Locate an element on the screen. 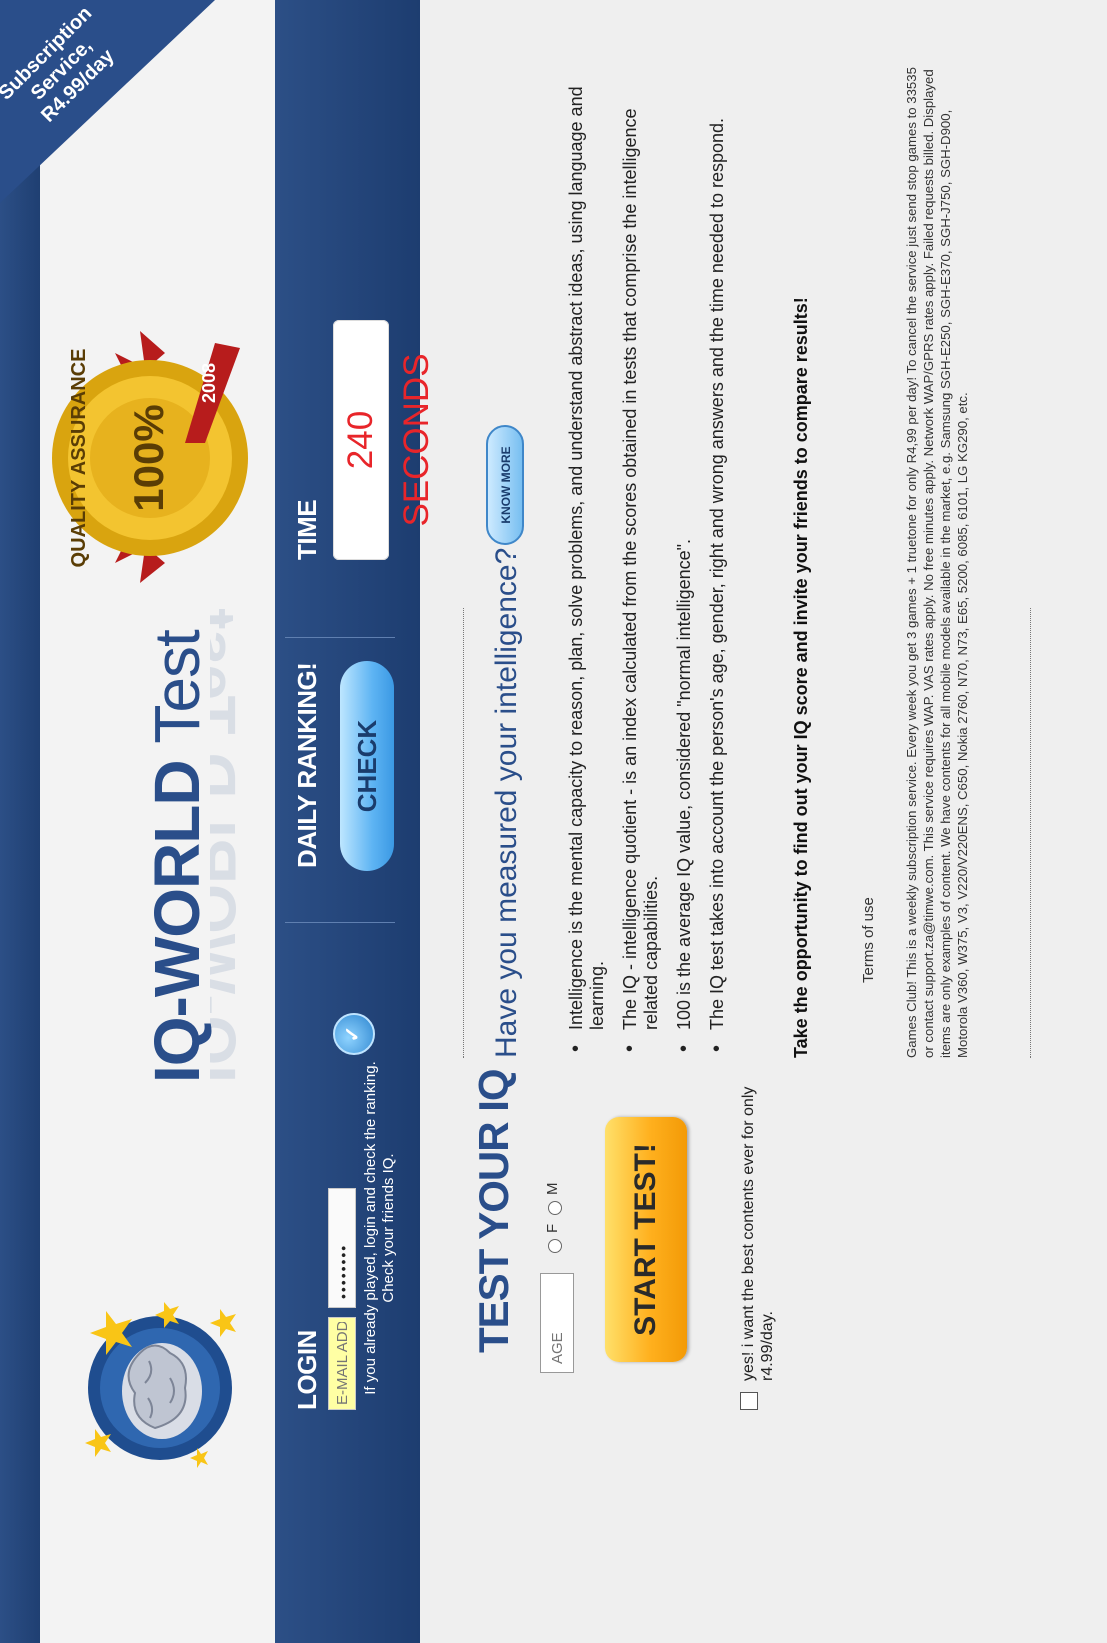  optin-checkbox is located at coordinates (749, 1401).